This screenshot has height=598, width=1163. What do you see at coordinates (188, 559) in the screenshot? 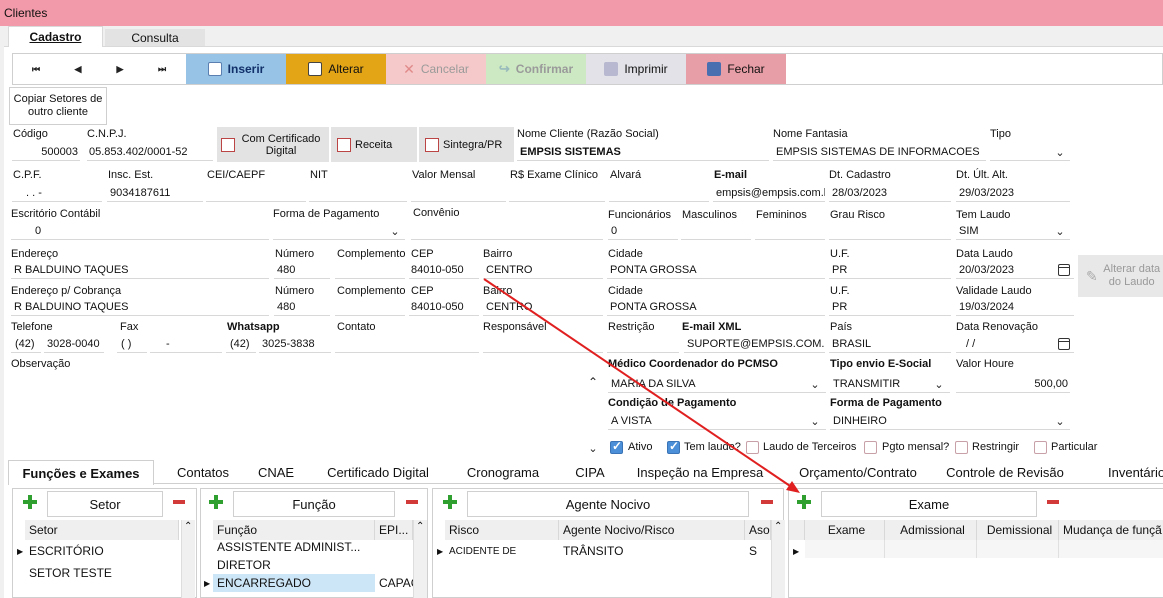
I see `setor-scrollbar: ⌃` at bounding box center [188, 559].